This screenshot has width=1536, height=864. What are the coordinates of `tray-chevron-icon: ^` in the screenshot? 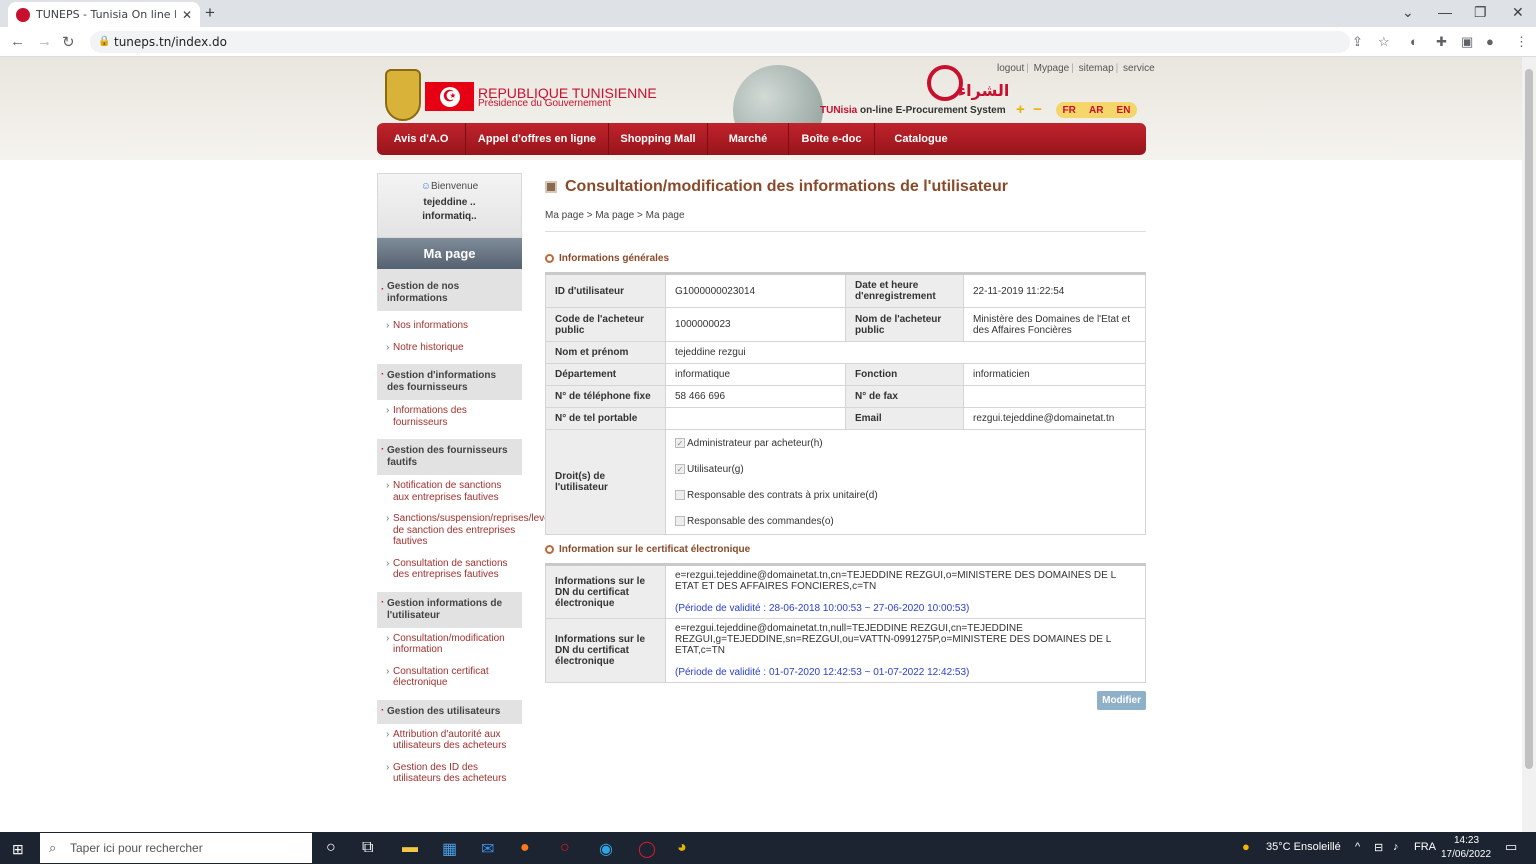 It's located at (1357, 847).